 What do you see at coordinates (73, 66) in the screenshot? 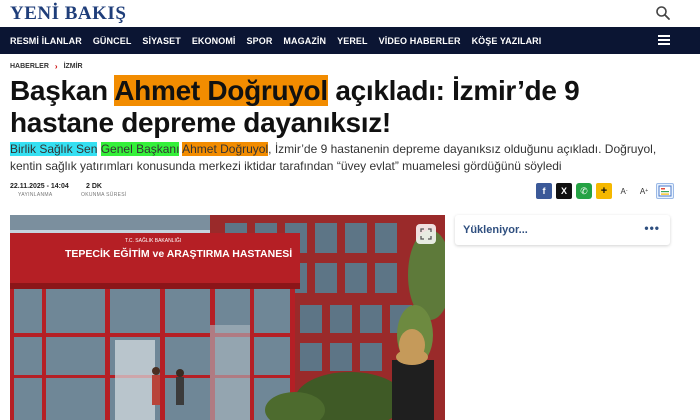
I see `breadcrumb-current: İZMİR` at bounding box center [73, 66].